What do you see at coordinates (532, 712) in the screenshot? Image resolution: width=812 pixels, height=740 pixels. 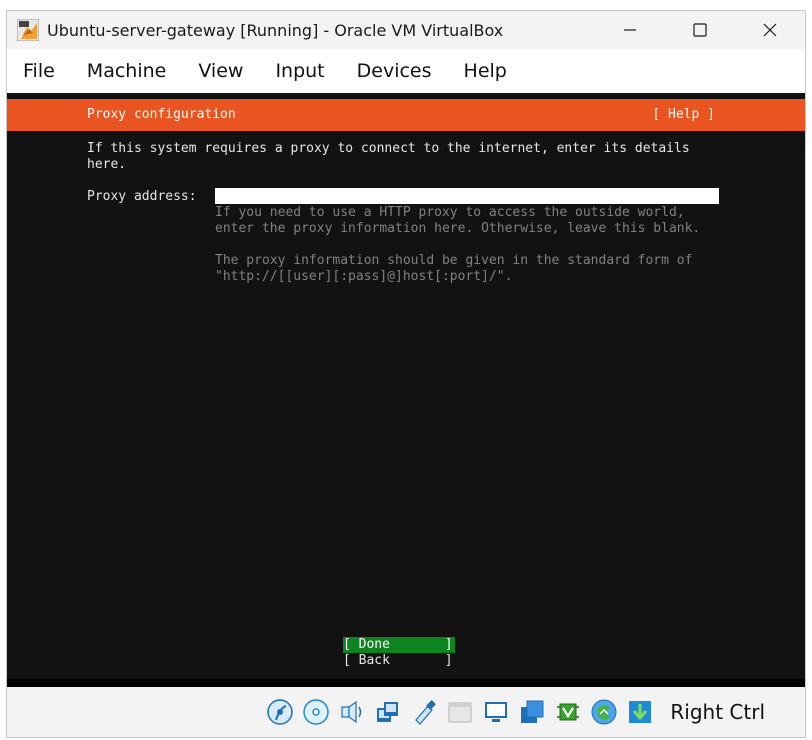 I see `recording-icon` at bounding box center [532, 712].